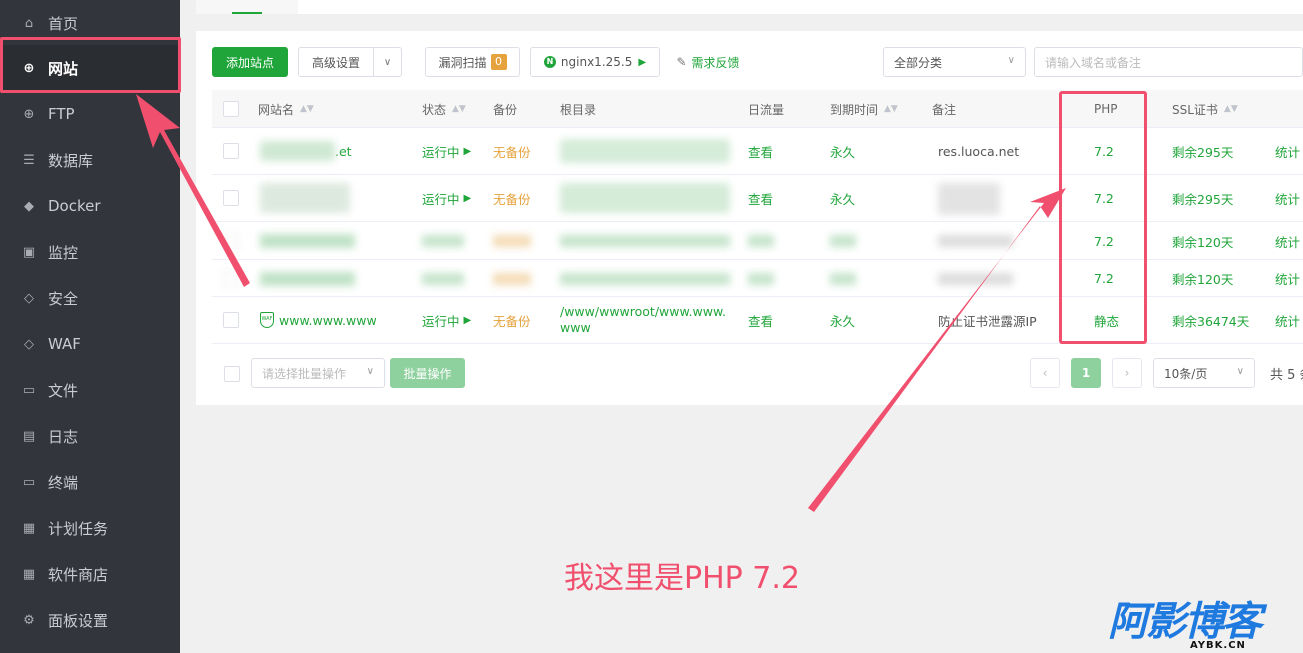 The width and height of the screenshot is (1303, 653). Describe the element at coordinates (90, 298) in the screenshot. I see `sidebar-item-security: ◇ 安全` at that location.